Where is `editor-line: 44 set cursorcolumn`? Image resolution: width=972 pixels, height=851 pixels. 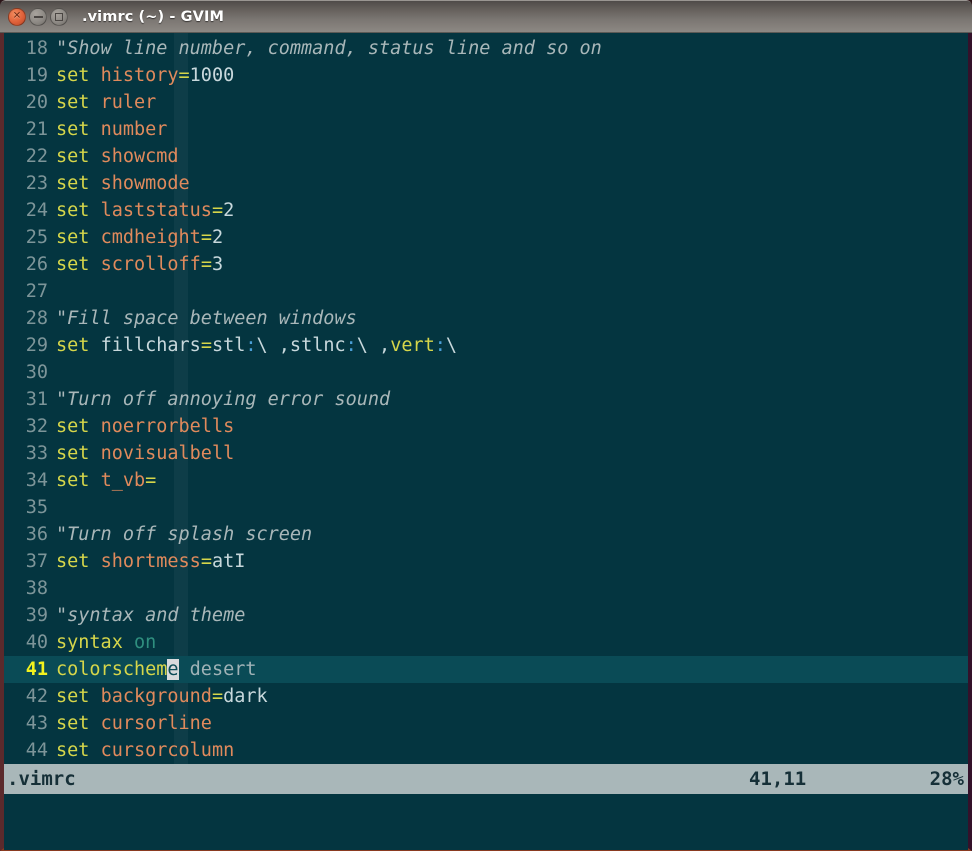
editor-line: 44 set cursorcolumn is located at coordinates (486, 750).